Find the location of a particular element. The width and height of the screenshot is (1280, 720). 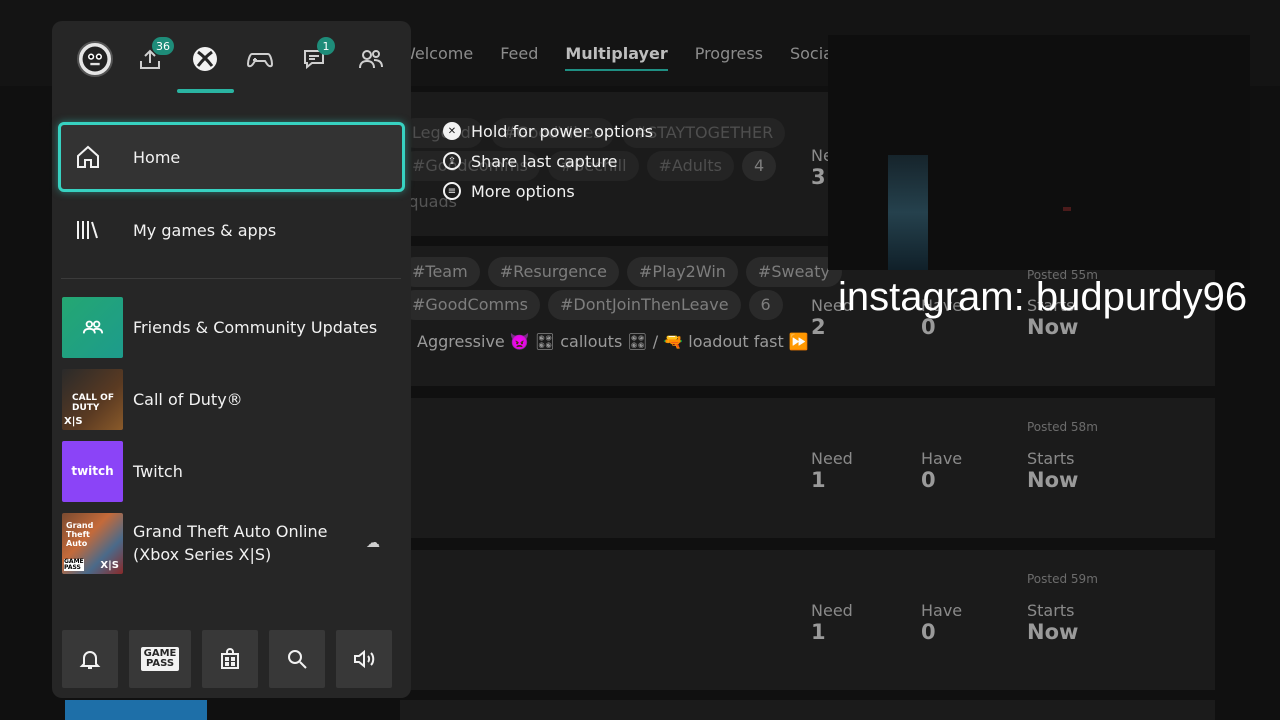

store-button is located at coordinates (230, 659).